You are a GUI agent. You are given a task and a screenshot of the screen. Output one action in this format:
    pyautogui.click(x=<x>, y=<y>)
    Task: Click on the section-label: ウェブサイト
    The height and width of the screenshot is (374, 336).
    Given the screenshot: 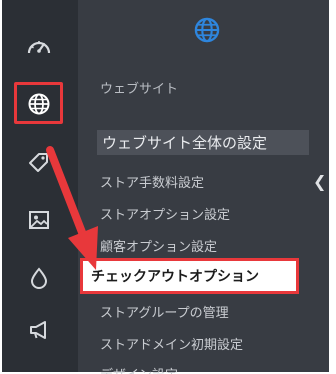 What is the action you would take?
    pyautogui.click(x=139, y=89)
    